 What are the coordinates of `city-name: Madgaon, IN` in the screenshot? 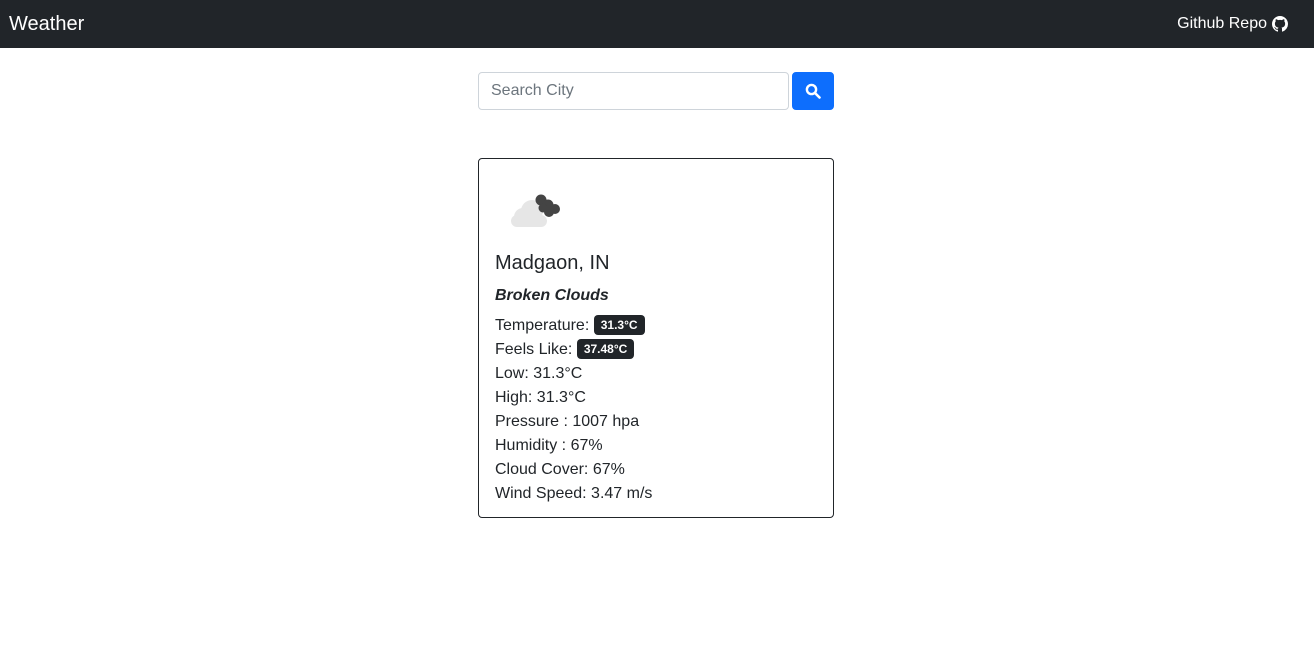 It's located at (552, 263).